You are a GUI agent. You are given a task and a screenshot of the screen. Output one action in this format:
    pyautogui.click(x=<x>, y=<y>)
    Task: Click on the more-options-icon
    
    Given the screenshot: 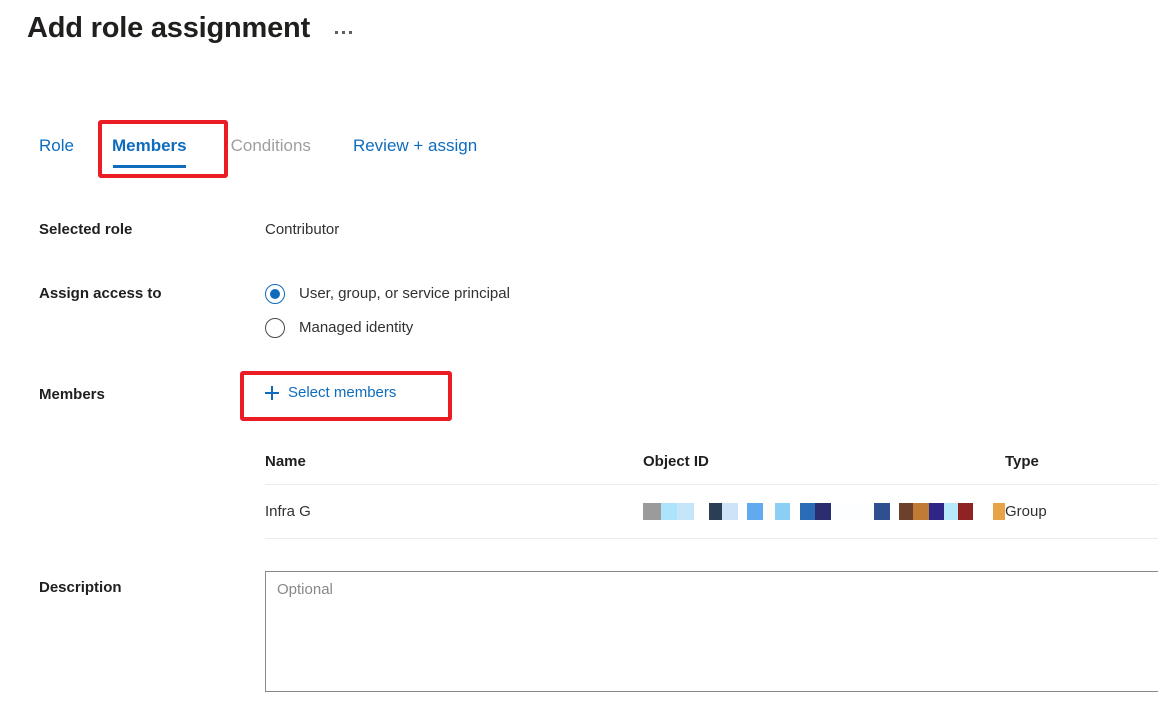 What is the action you would take?
    pyautogui.click(x=343, y=32)
    